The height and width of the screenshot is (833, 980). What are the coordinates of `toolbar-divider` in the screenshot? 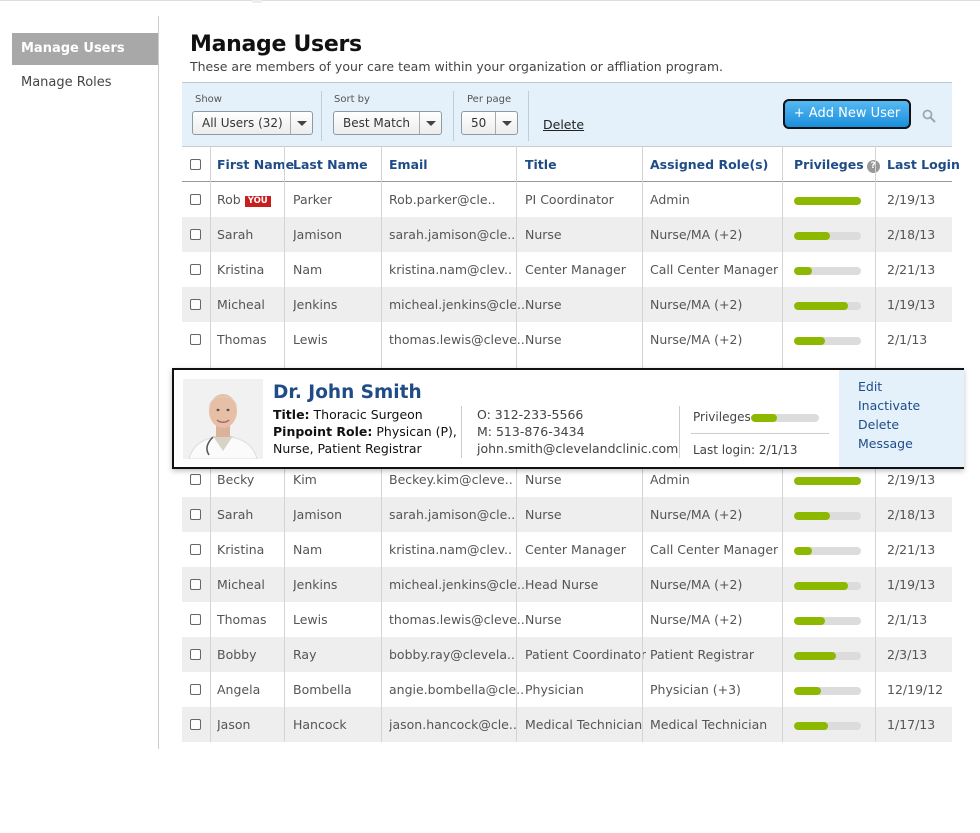 It's located at (528, 116).